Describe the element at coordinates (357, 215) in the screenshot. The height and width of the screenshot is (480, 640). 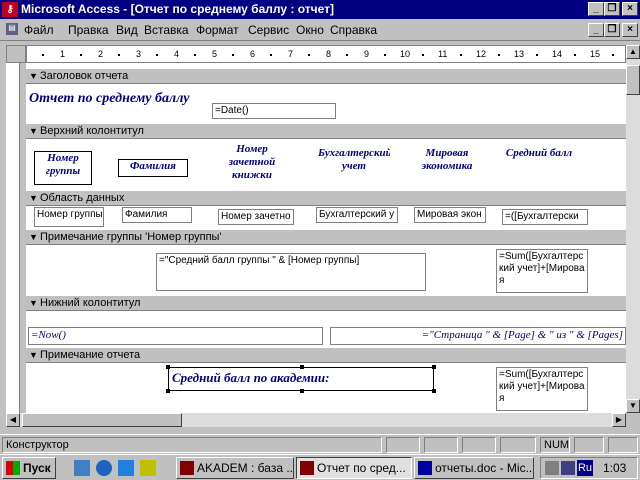
I see `detail-field-accounting: Бухгалтерский у` at that location.